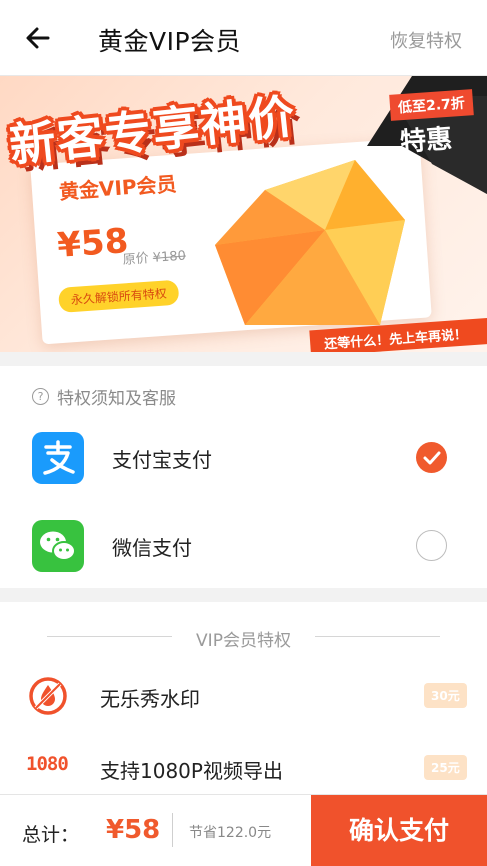  I want to click on checkout-bar: 总计： ¥58 节省122.0元 确认支付, so click(243, 830).